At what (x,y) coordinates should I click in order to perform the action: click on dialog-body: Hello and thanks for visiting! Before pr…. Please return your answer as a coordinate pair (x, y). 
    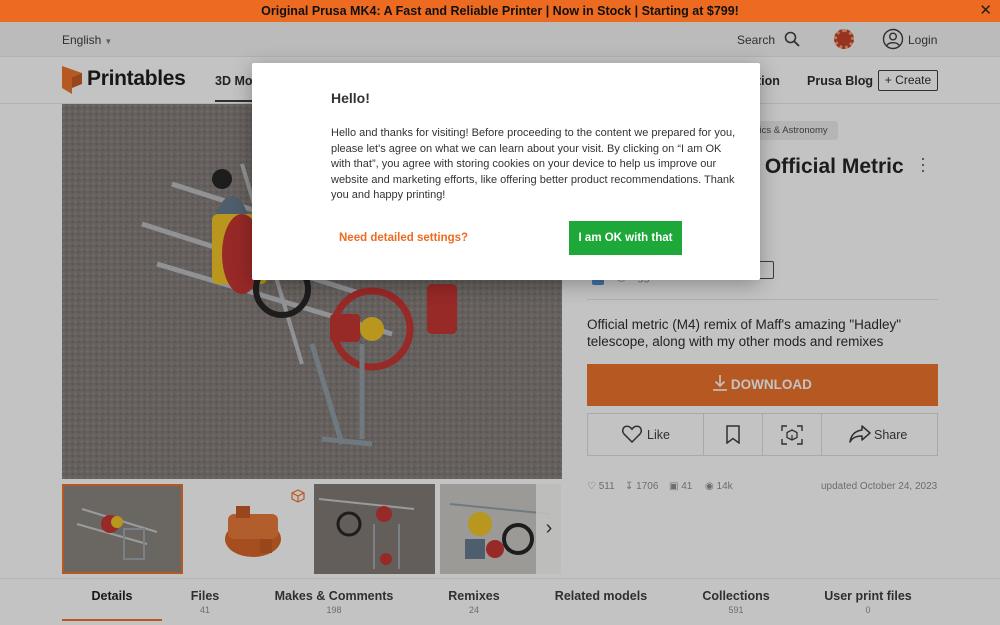
    Looking at the image, I should click on (533, 164).